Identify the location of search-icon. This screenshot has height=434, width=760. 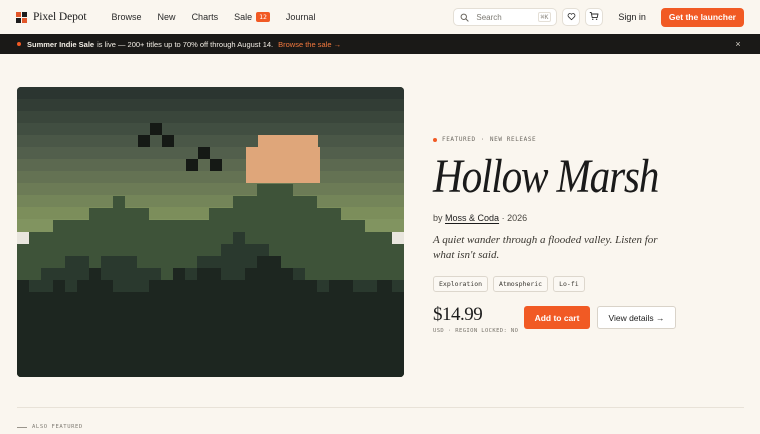
(465, 17).